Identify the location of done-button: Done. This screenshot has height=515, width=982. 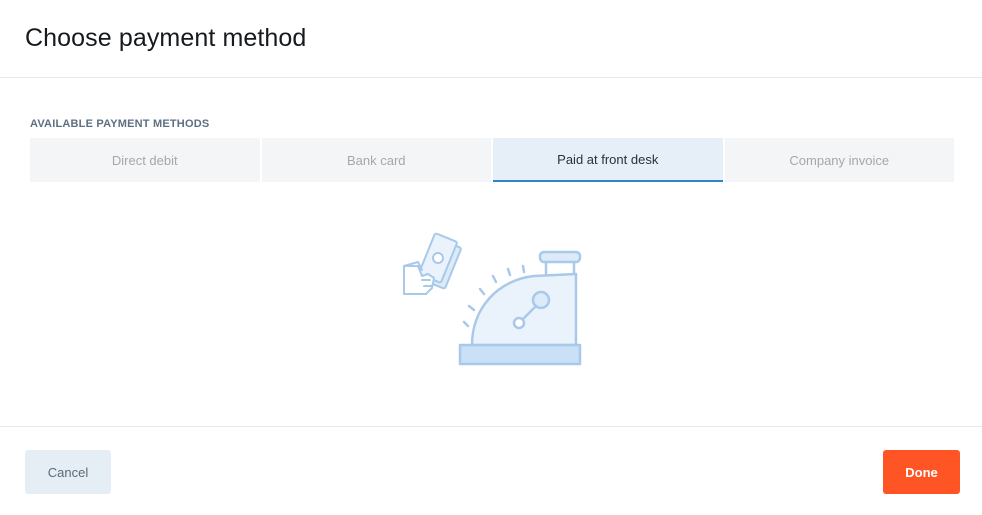
(921, 472).